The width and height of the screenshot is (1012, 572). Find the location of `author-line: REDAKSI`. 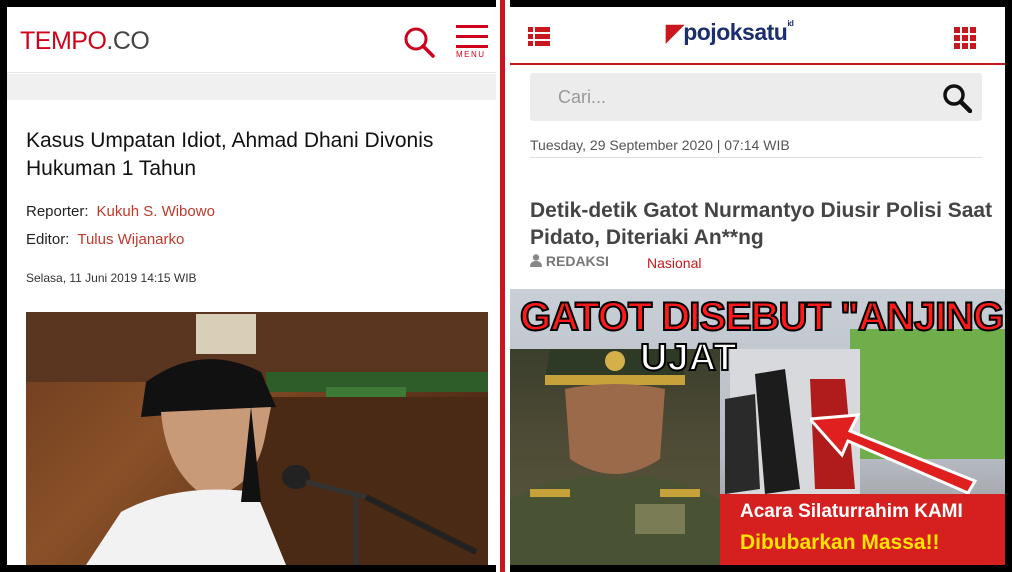

author-line: REDAKSI is located at coordinates (569, 261).